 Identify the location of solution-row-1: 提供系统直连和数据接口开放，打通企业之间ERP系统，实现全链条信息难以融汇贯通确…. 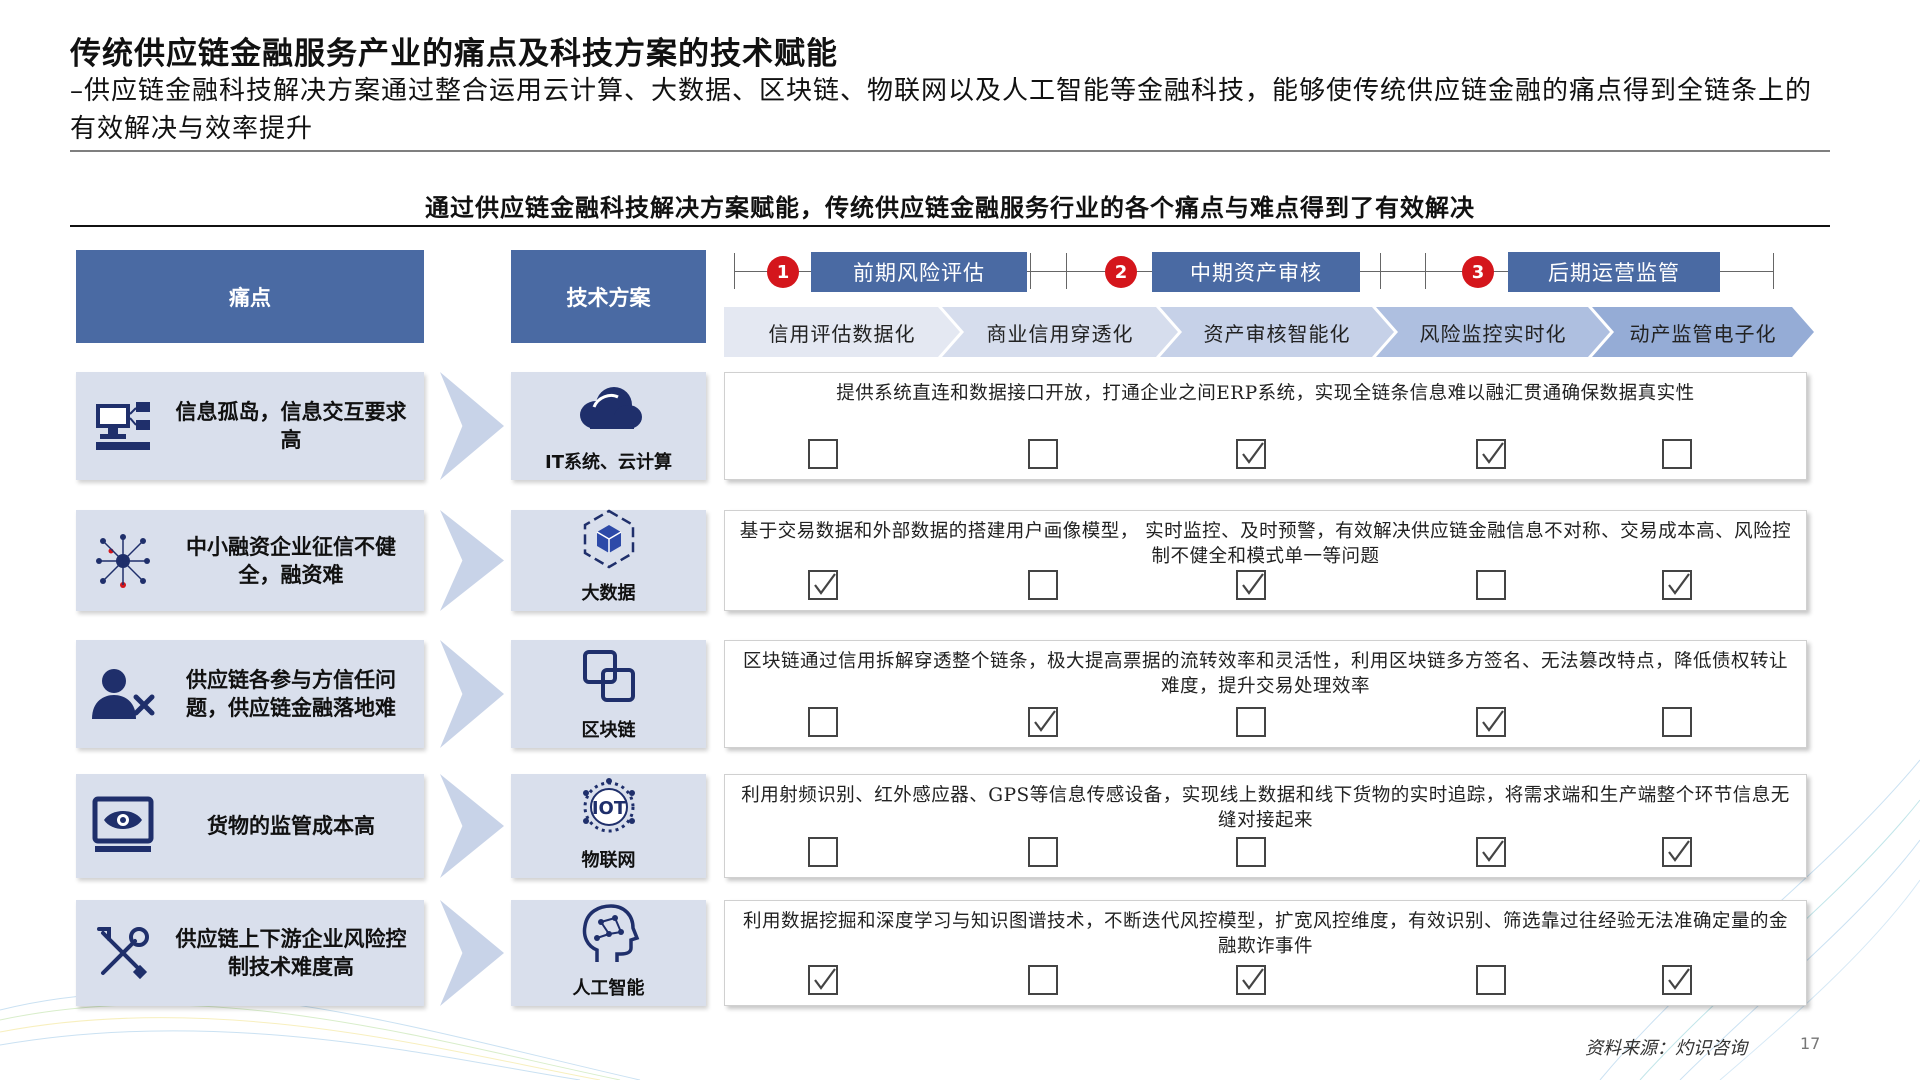
(1265, 426).